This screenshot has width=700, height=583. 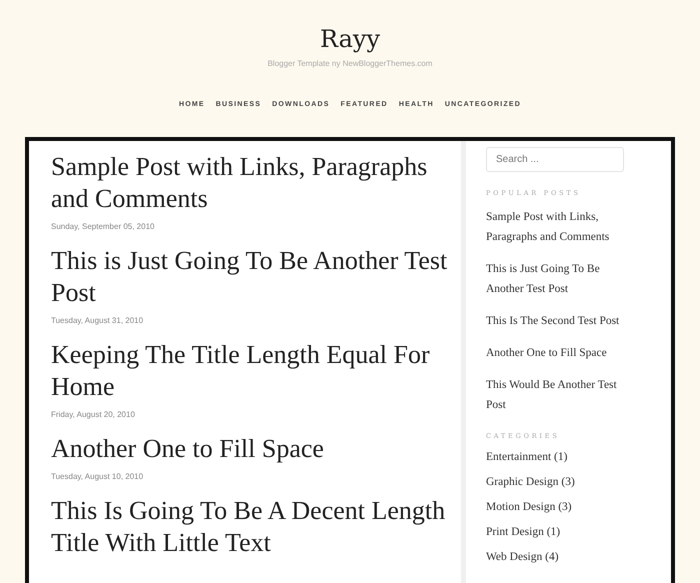 What do you see at coordinates (256, 277) in the screenshot?
I see `post-title: This is Just Going To Be Another Test Post` at bounding box center [256, 277].